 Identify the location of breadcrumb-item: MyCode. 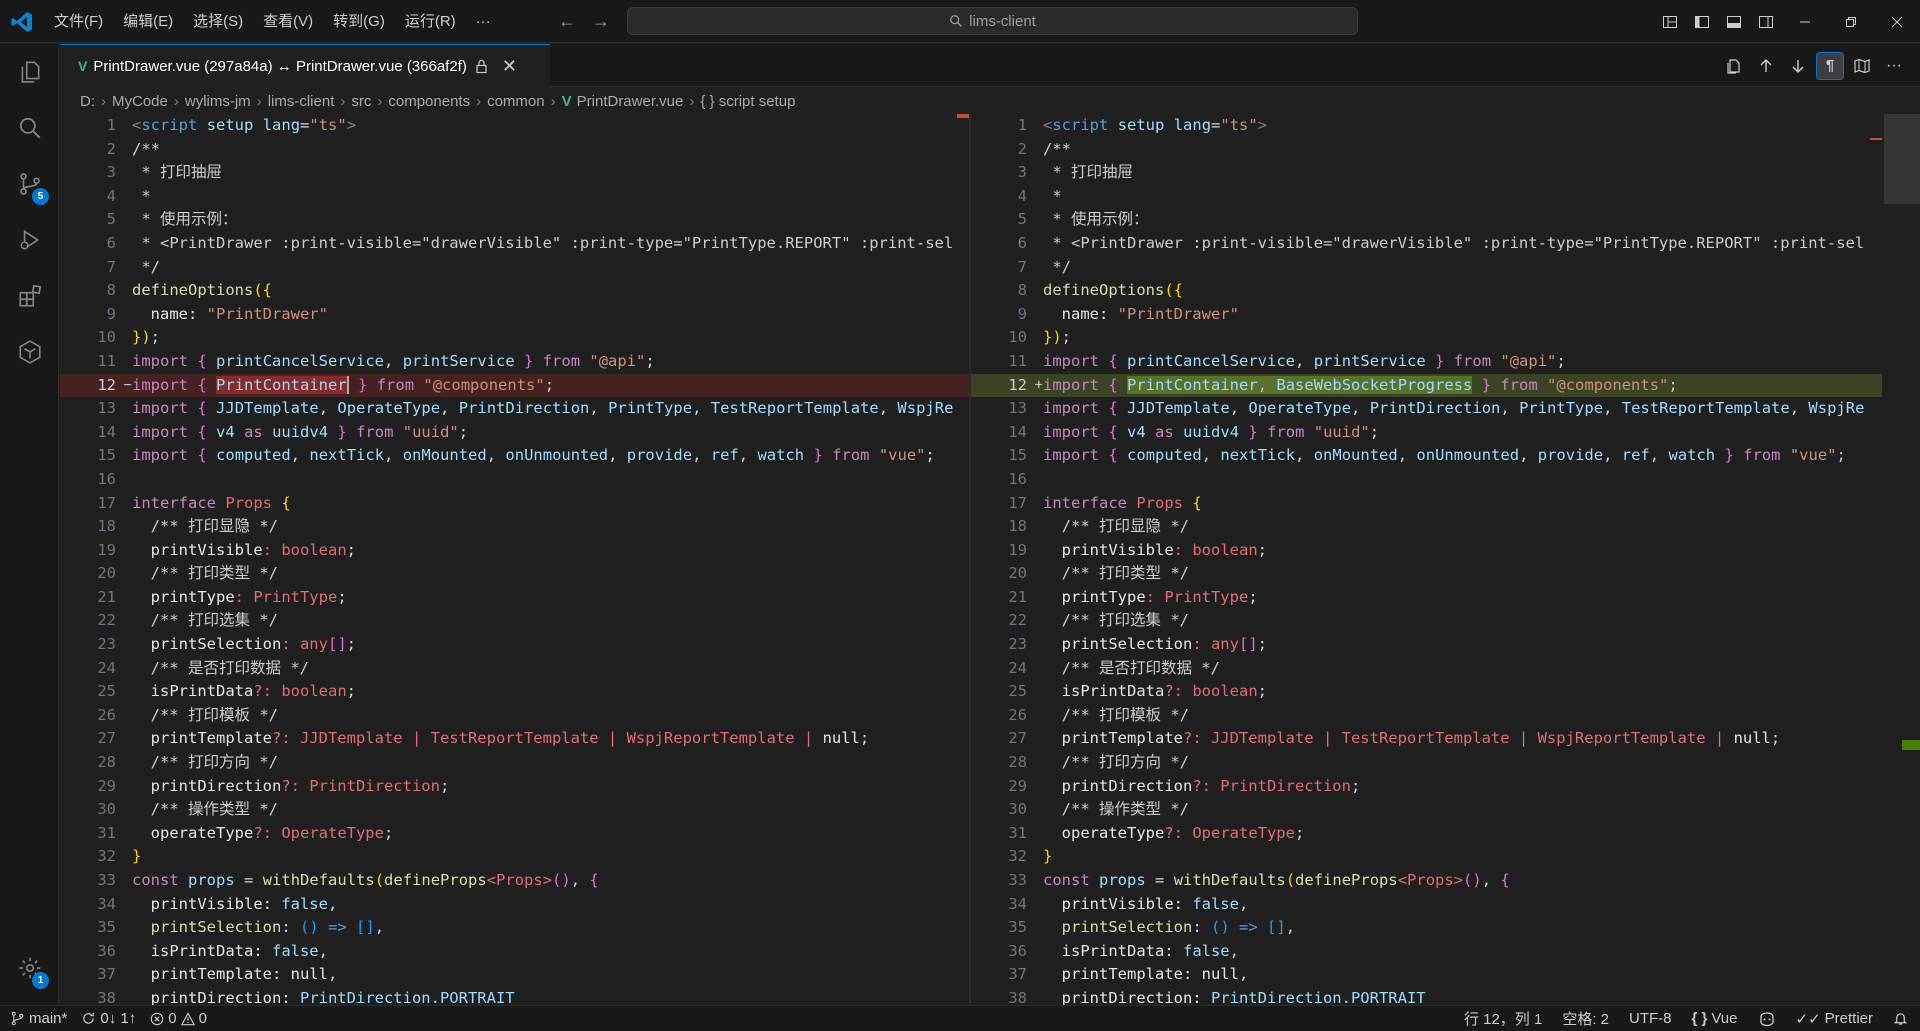
(140, 101).